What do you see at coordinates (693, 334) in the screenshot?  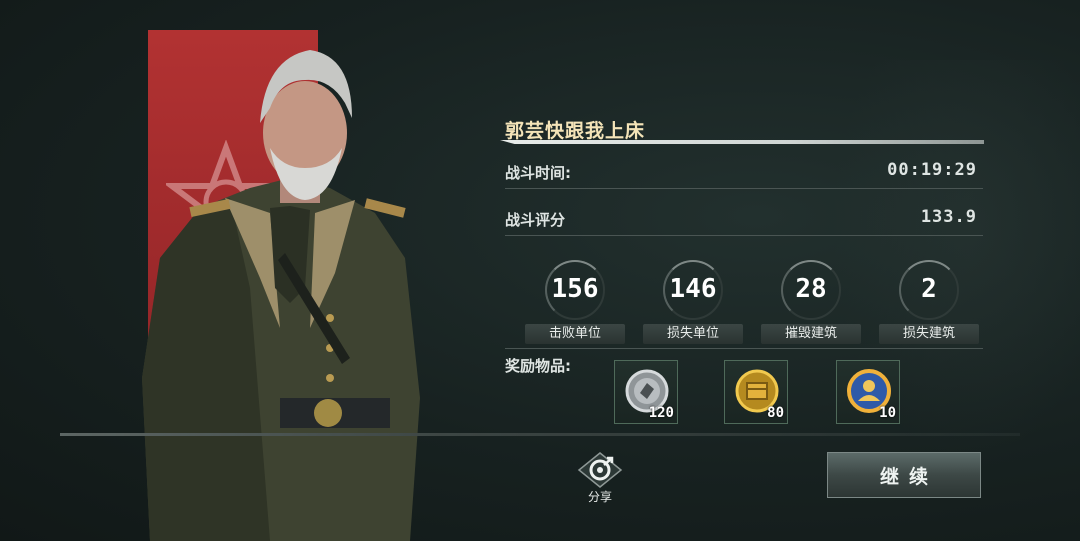 I see `counter-label: 损失单位` at bounding box center [693, 334].